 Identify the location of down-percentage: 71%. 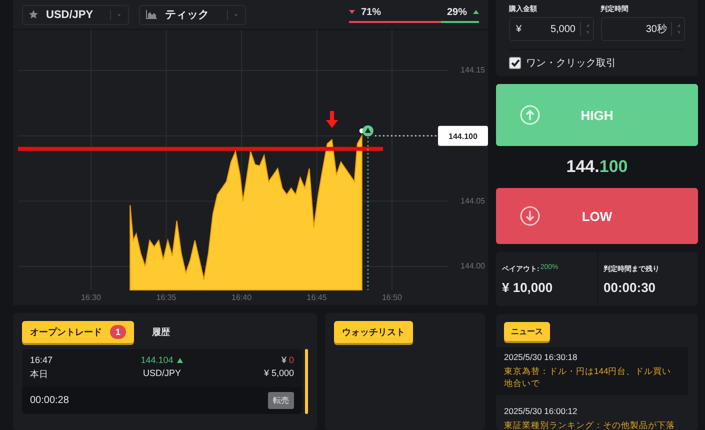
(365, 12).